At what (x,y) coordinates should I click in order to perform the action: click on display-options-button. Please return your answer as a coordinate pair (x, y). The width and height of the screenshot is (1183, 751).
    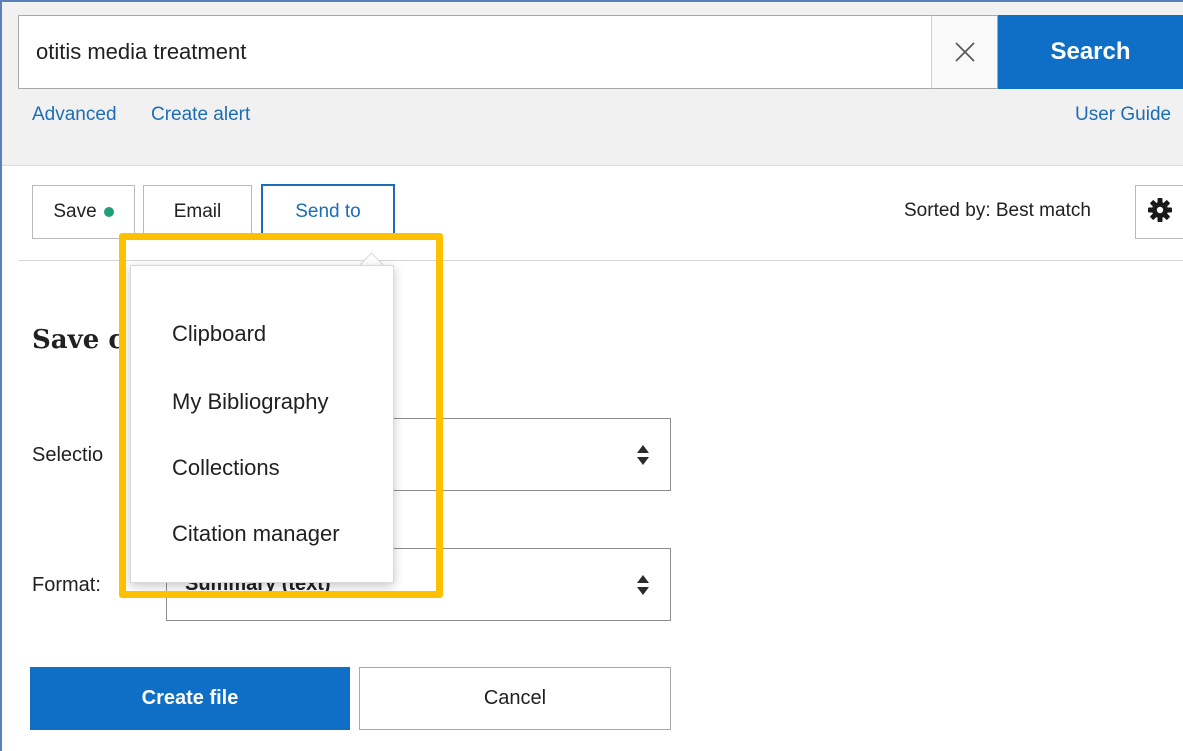
    Looking at the image, I should click on (1159, 212).